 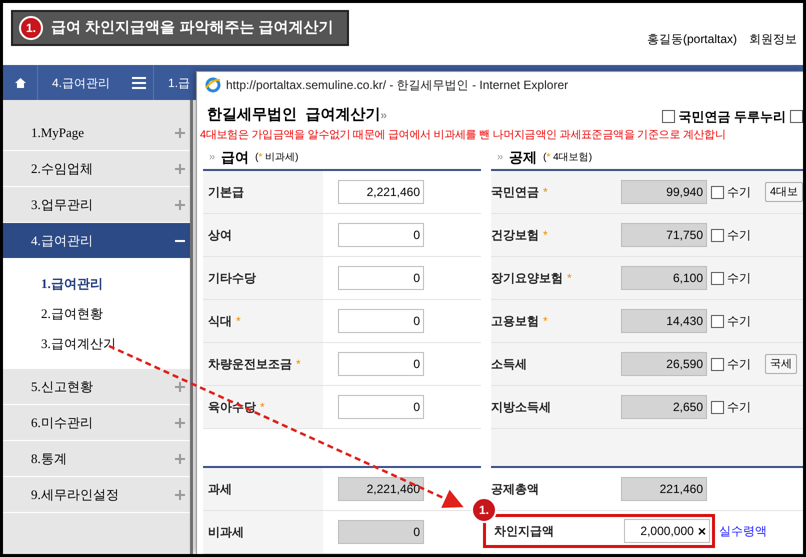 I want to click on amount-field: 99,940, so click(x=664, y=192).